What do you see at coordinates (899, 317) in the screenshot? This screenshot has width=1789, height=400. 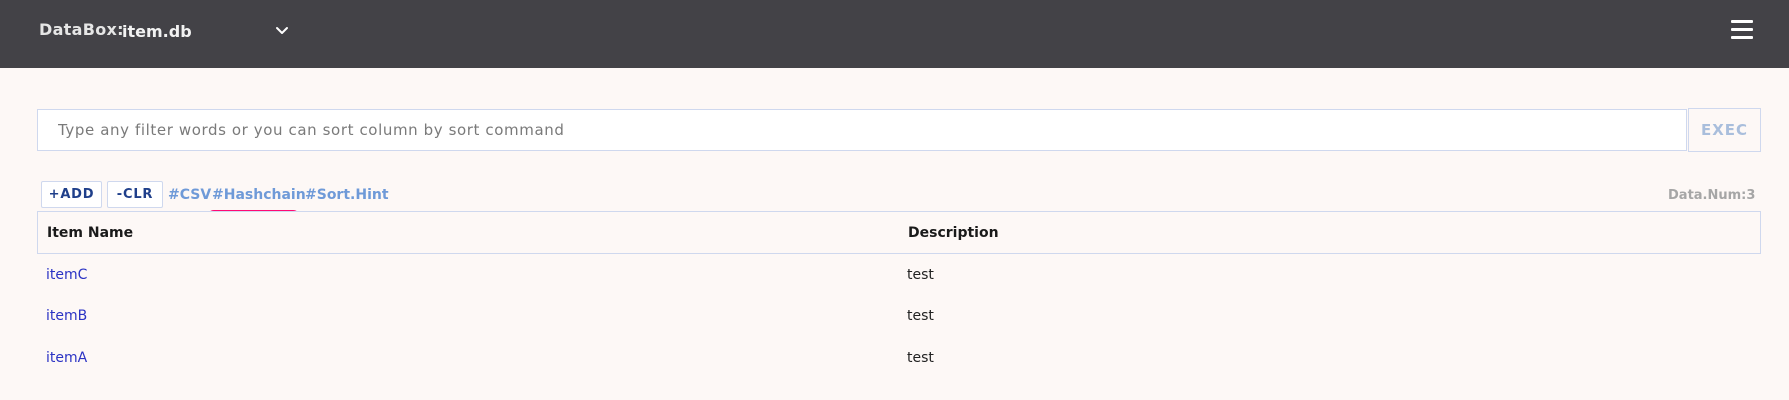 I see `table-row: itemB test` at bounding box center [899, 317].